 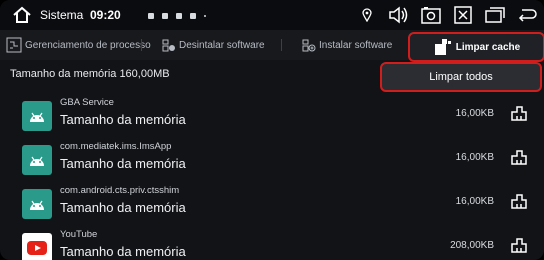 I want to click on tab-process: Gerenciamento de processo, so click(x=78, y=45).